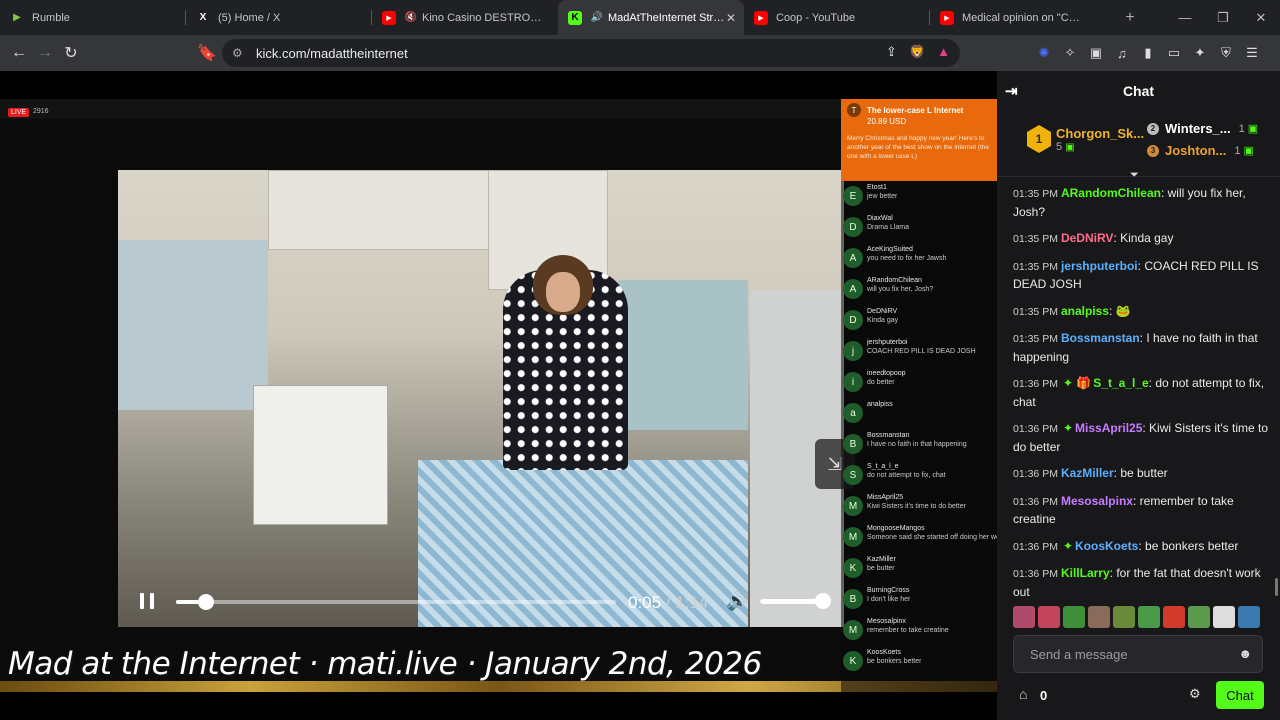 The image size is (1280, 720). What do you see at coordinates (737, 601) in the screenshot?
I see `volume-icon: 🔊` at bounding box center [737, 601].